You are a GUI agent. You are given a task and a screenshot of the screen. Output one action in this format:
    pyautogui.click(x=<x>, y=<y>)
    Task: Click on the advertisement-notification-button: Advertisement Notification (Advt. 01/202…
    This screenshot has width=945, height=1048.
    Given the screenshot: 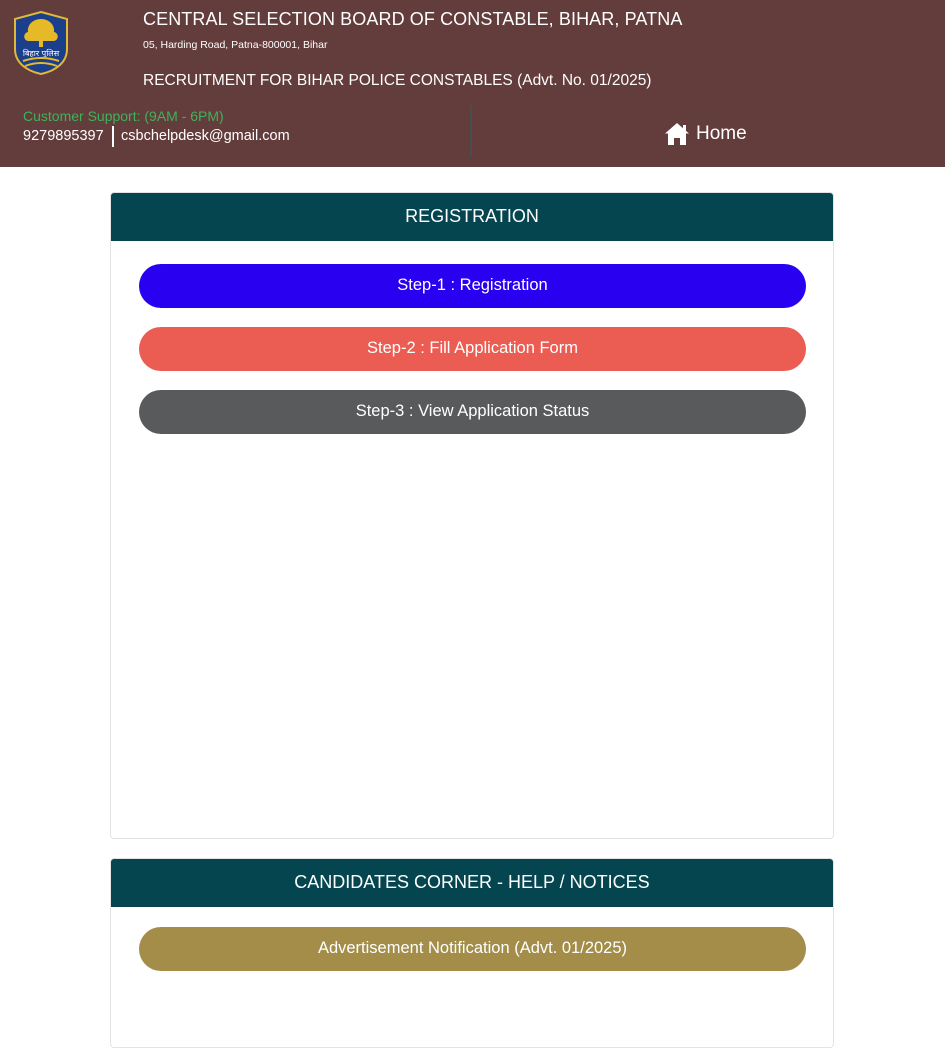 What is the action you would take?
    pyautogui.click(x=472, y=949)
    